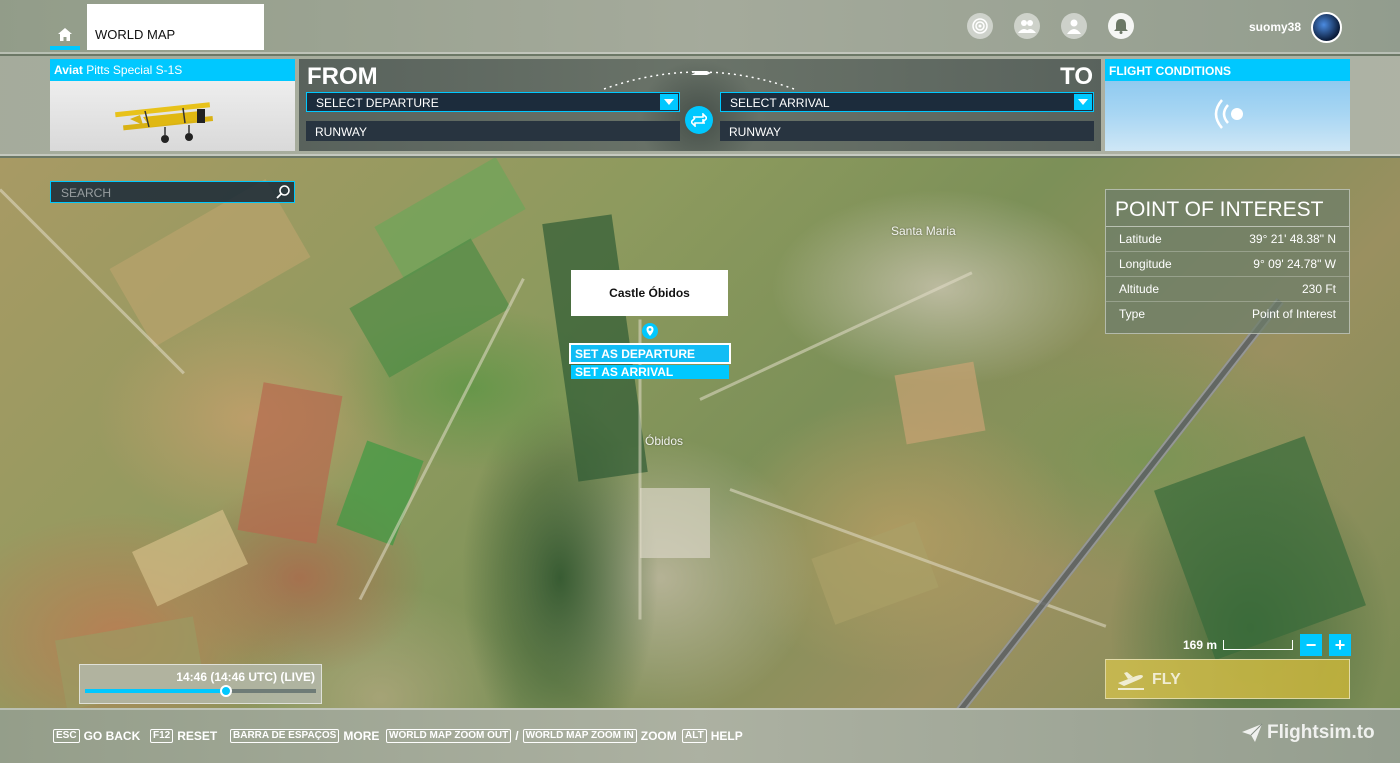  I want to click on search-placeholder: SEARCH, so click(86, 193).